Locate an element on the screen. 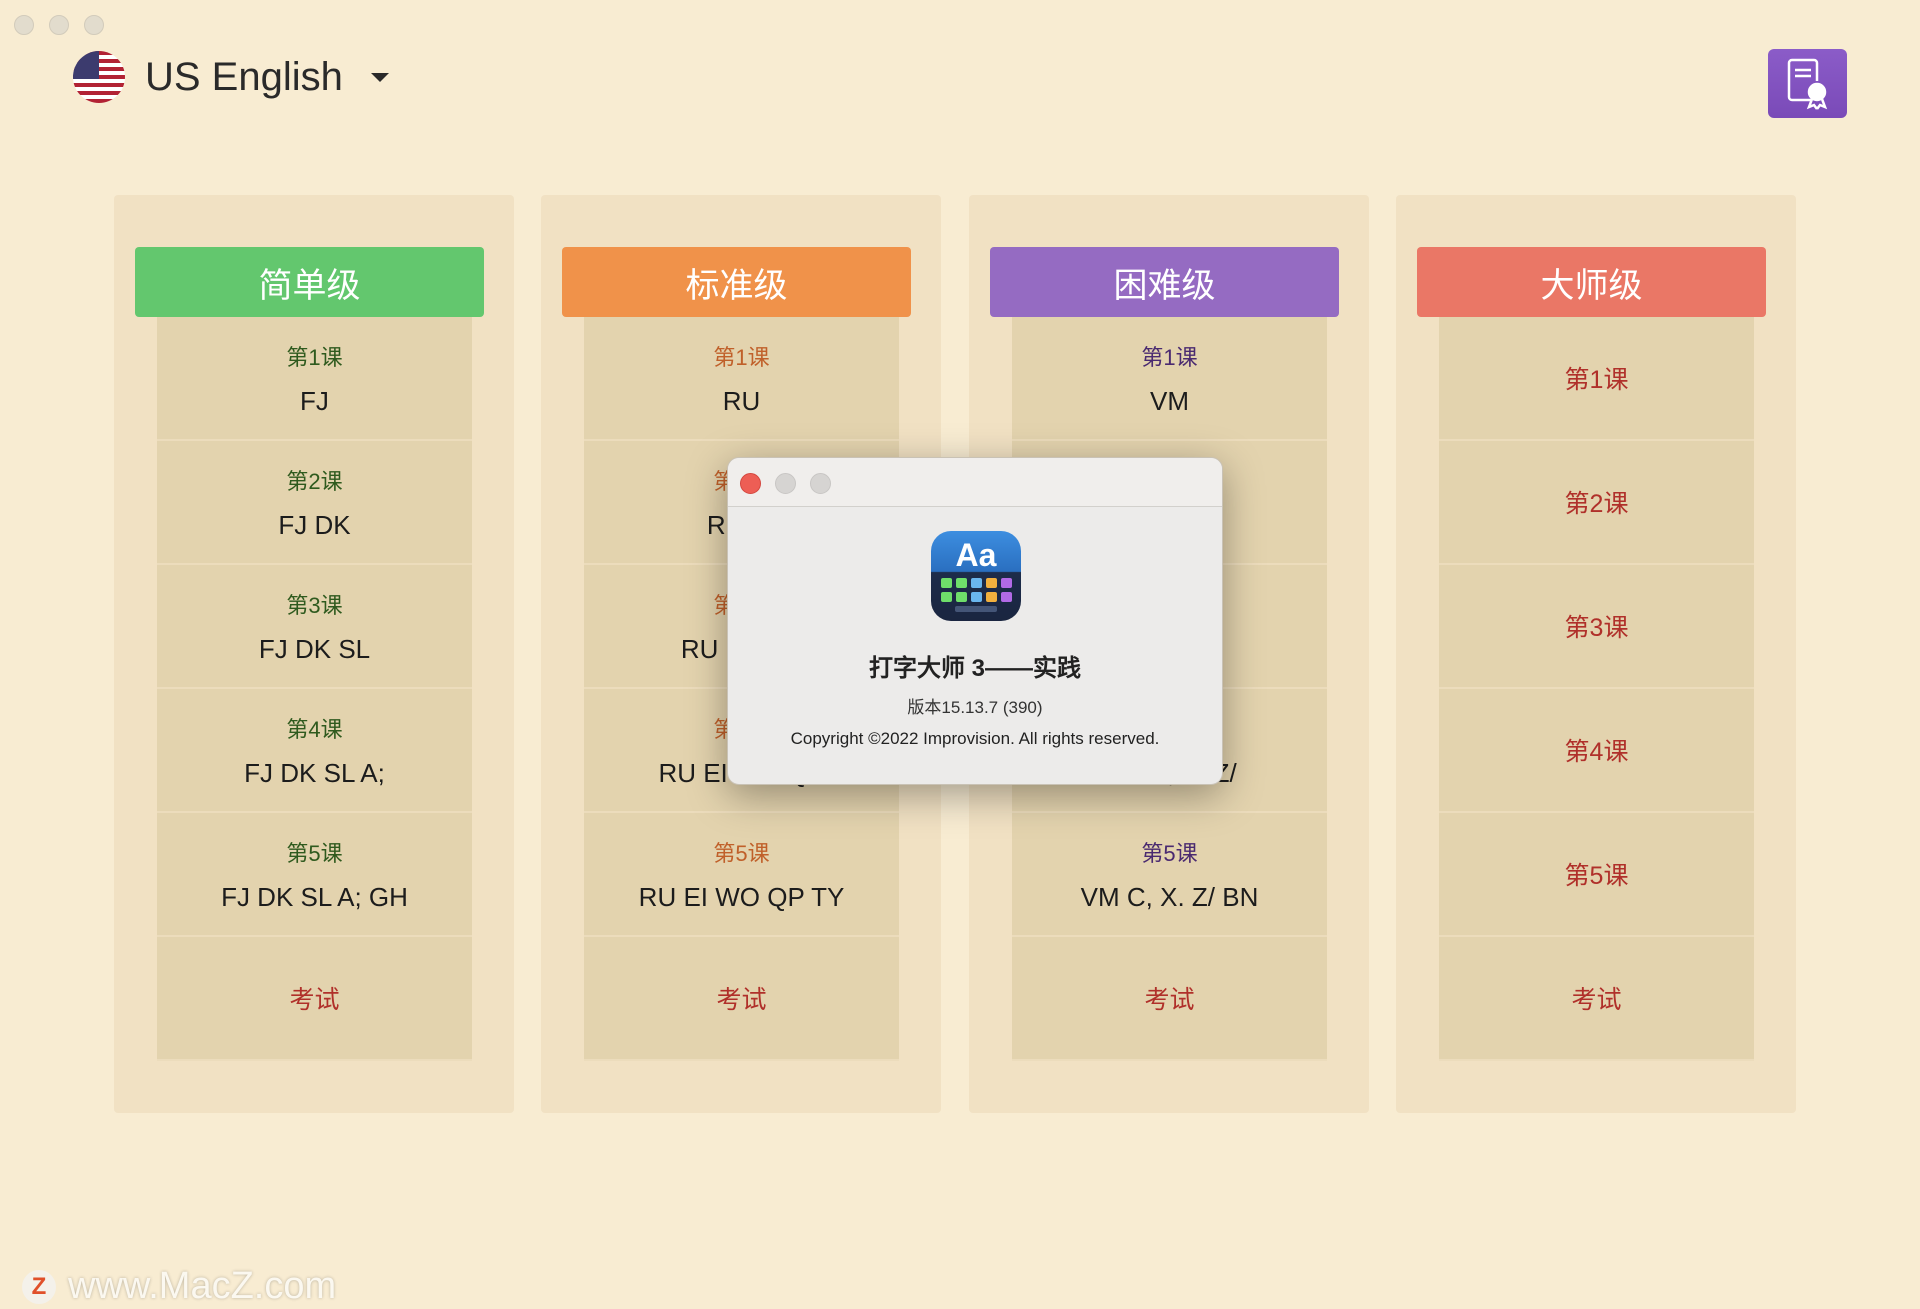 This screenshot has width=1920, height=1309. lesson-item: 第5课 RU EI WO QP TY is located at coordinates (741, 875).